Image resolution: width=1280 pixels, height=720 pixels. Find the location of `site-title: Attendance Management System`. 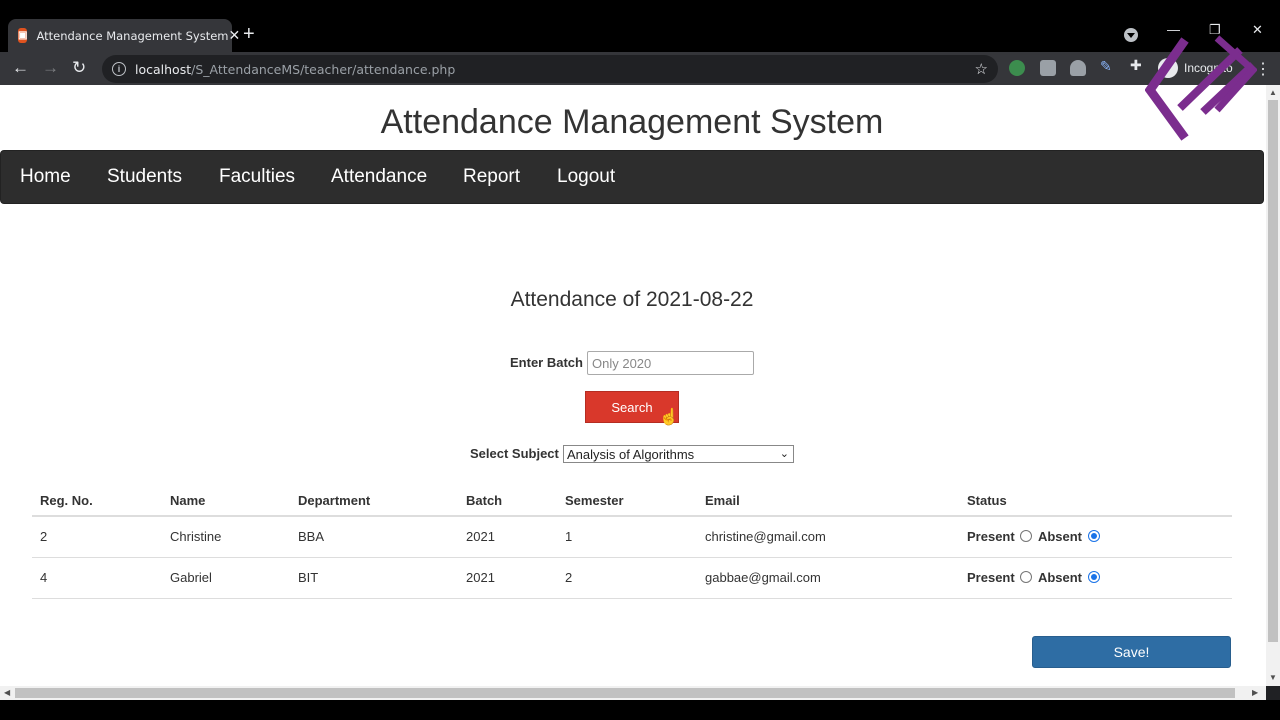

site-title: Attendance Management System is located at coordinates (632, 122).